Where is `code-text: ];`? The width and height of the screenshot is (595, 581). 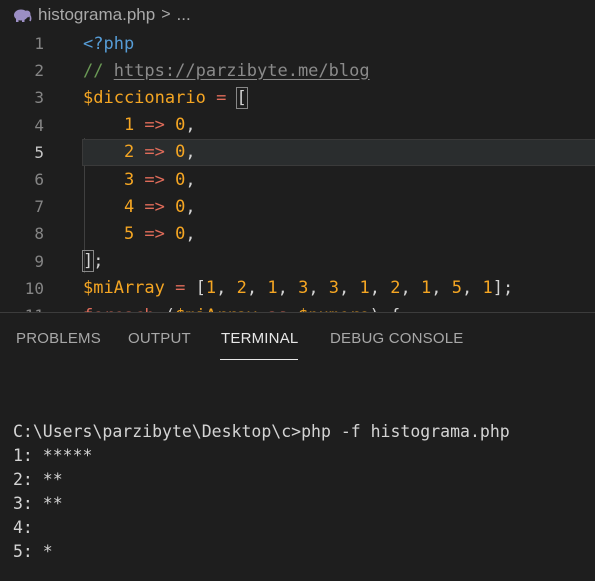 code-text: ]; is located at coordinates (338, 261).